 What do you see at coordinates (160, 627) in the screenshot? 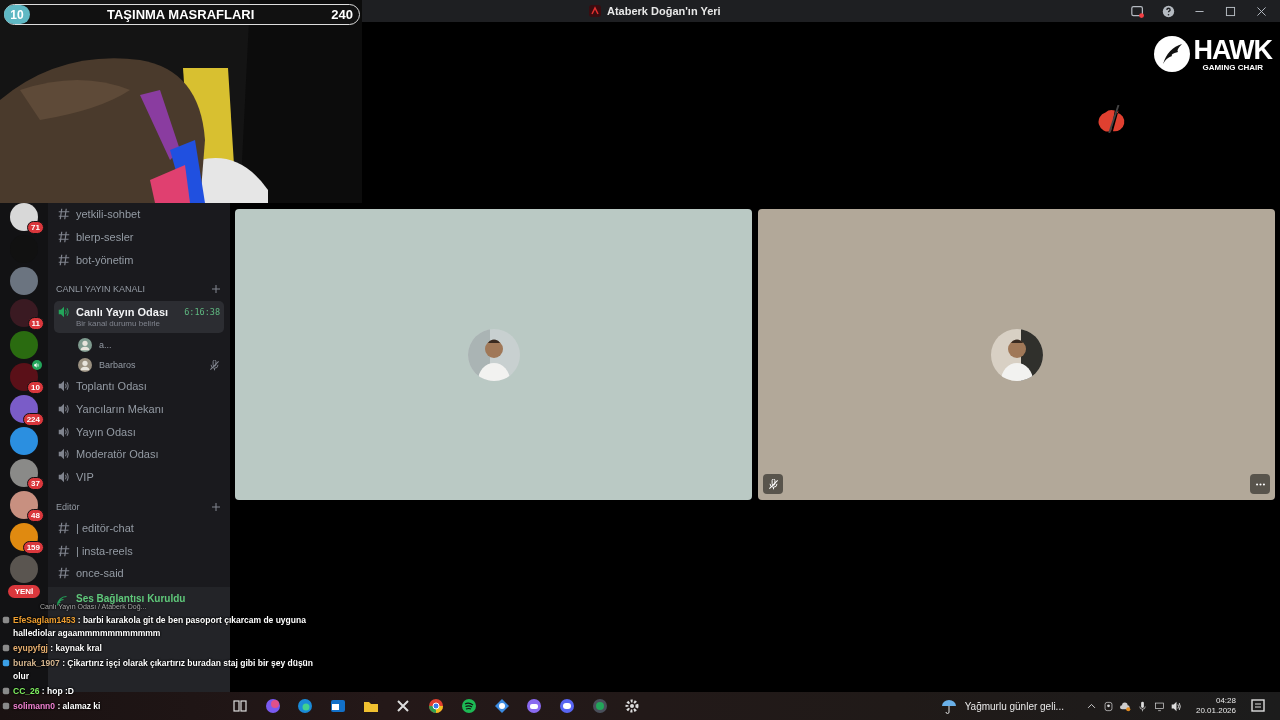
I see `chat-message: EfeSaglam1453 : barbi karakola git de ben pasoport çıkarcam de uyguna hallediolar agaammmmmmmmmmm` at bounding box center [160, 627].